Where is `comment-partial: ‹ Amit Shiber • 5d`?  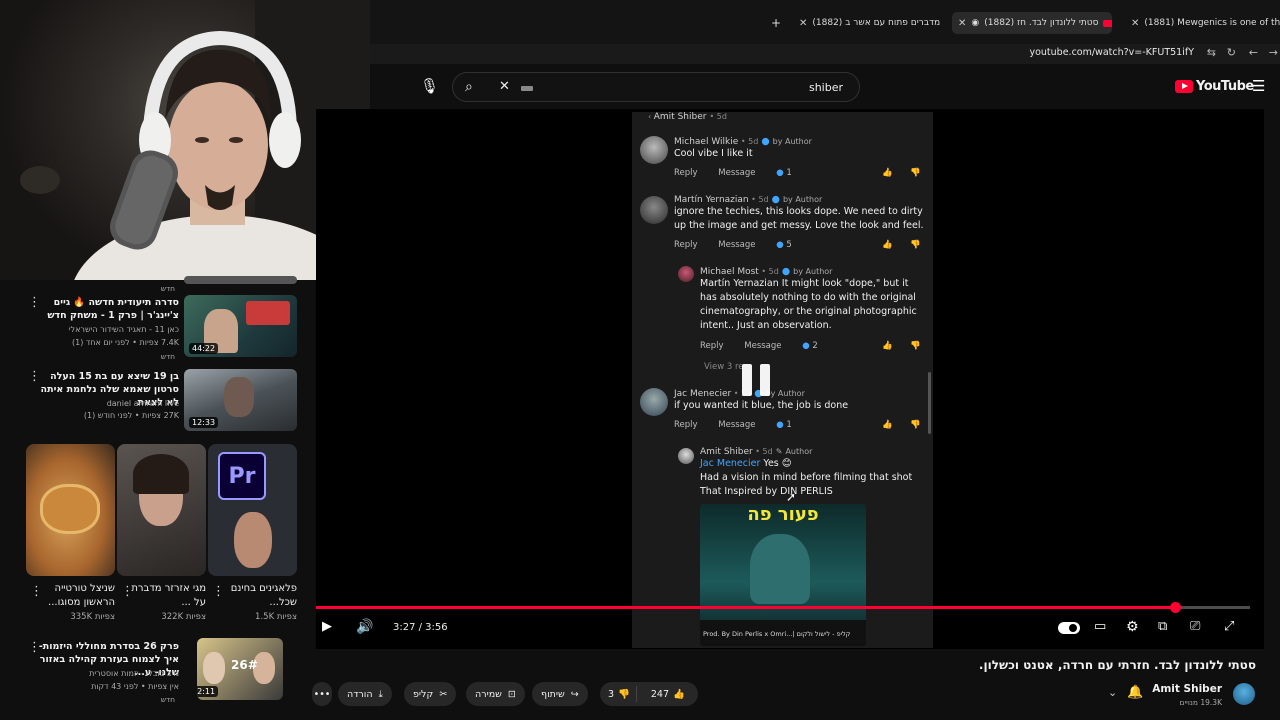 comment-partial: ‹ Amit Shiber • 5d is located at coordinates (687, 117).